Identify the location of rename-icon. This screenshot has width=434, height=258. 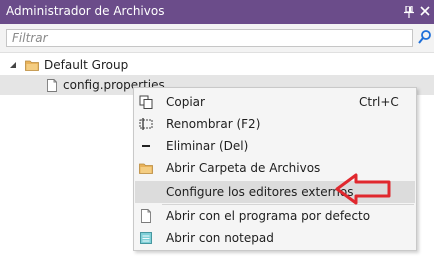
(146, 124).